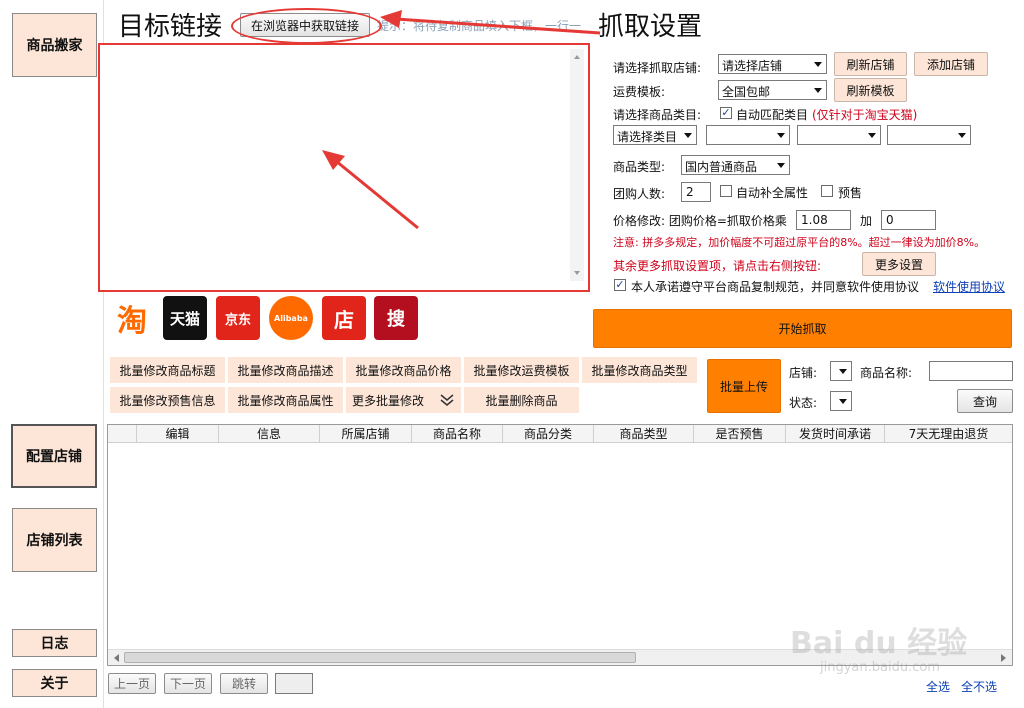 The height and width of the screenshot is (708, 1024). I want to click on filter-status-label: 状态:, so click(803, 403).